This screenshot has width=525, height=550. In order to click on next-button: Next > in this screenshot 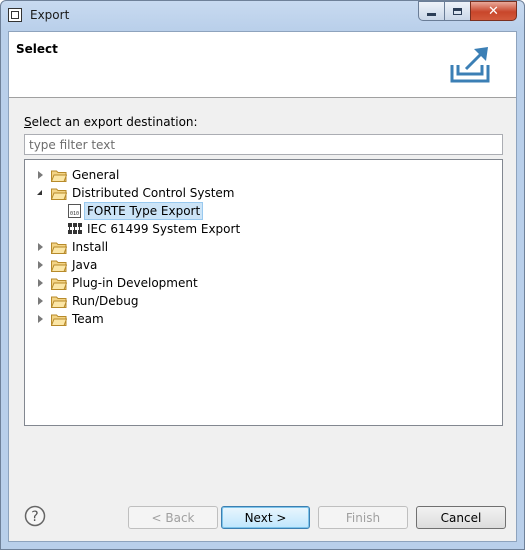, I will do `click(265, 517)`.